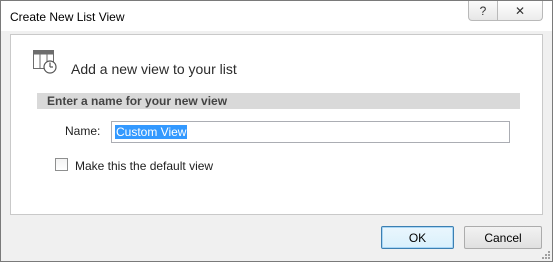  I want to click on section-header: Enter a name for your new view, so click(278, 101).